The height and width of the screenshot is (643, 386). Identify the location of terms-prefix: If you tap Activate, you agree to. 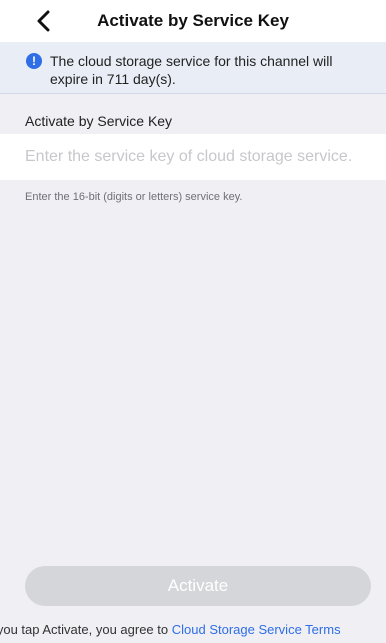
(86, 629).